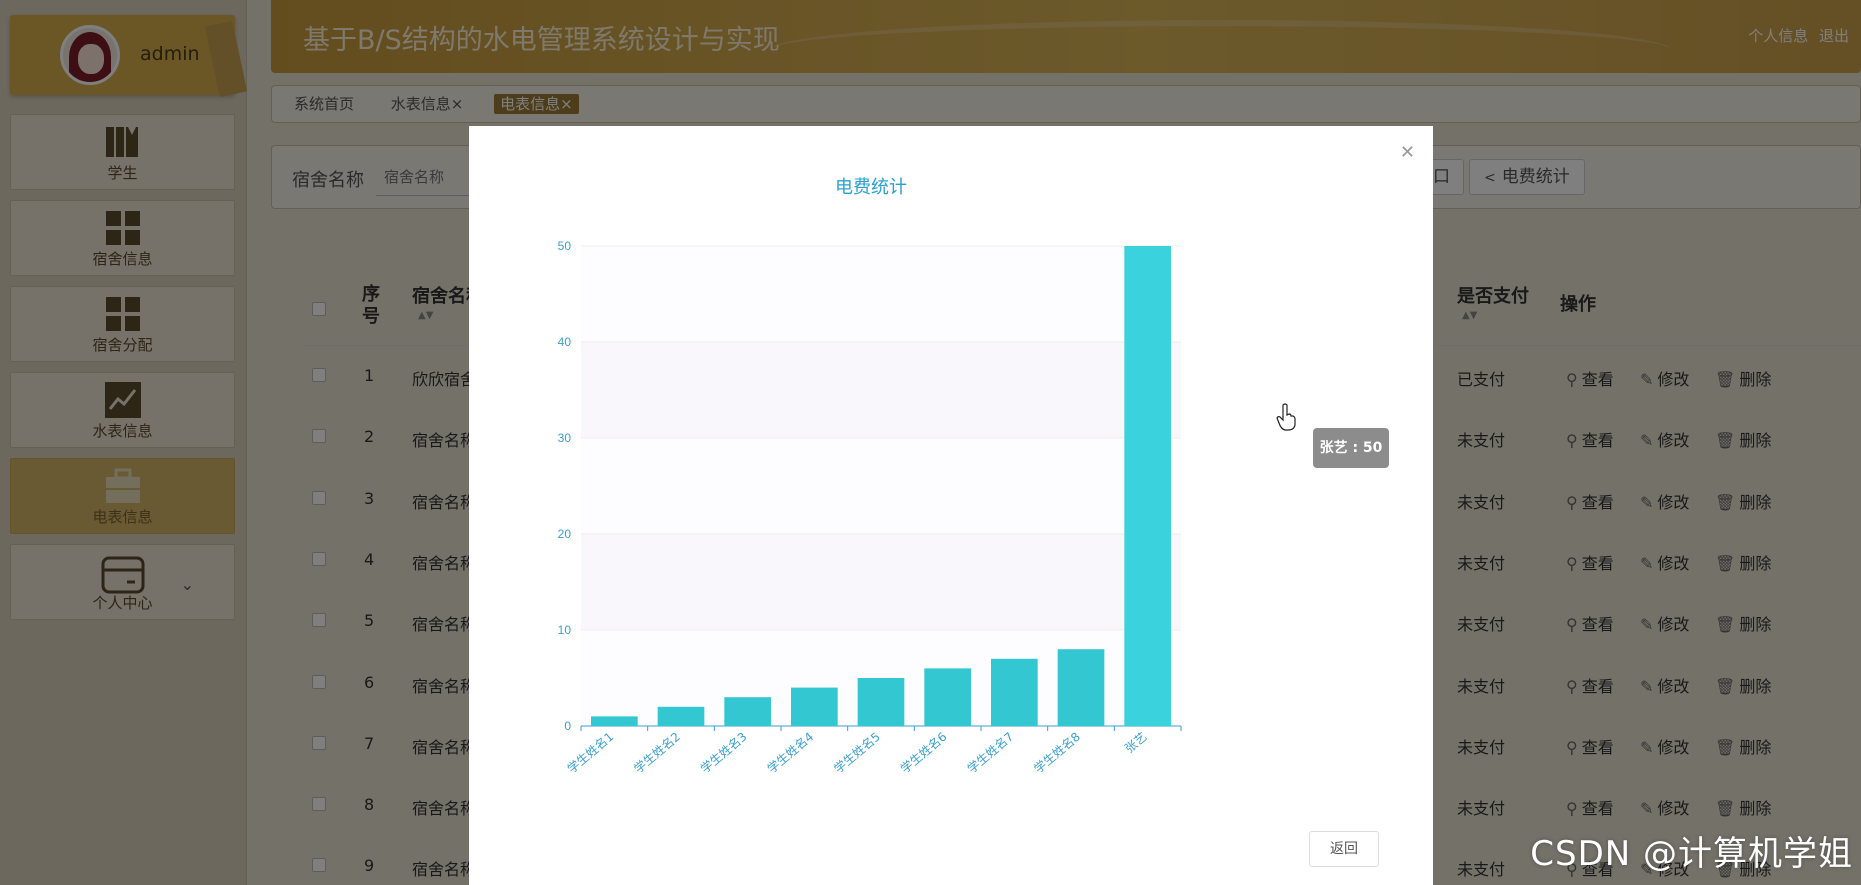 This screenshot has width=1861, height=885. Describe the element at coordinates (565, 342) in the screenshot. I see `y-tick-label: 40` at that location.